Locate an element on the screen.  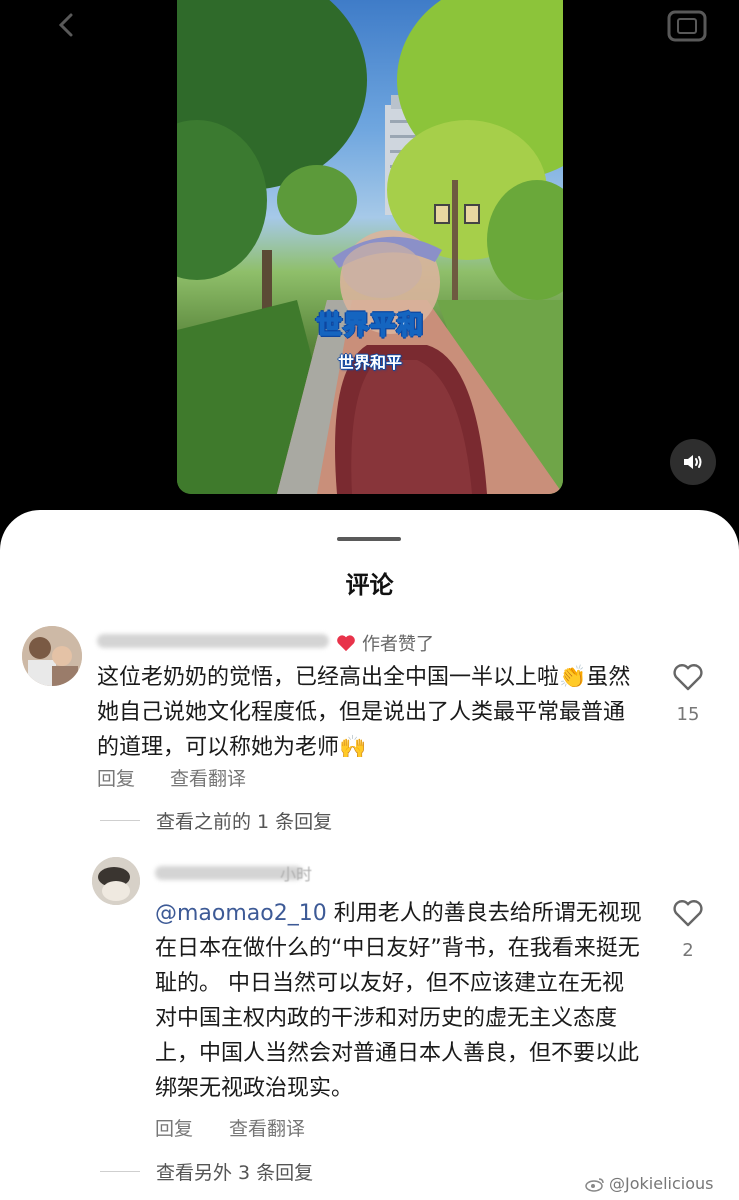
volume-button is located at coordinates (693, 462).